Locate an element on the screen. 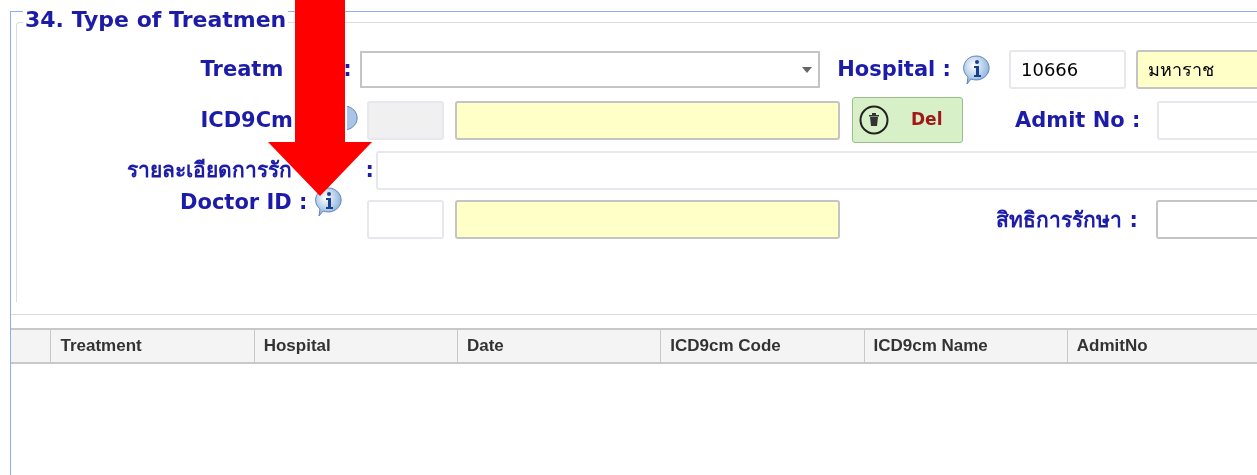  delete-button: Del is located at coordinates (907, 120).